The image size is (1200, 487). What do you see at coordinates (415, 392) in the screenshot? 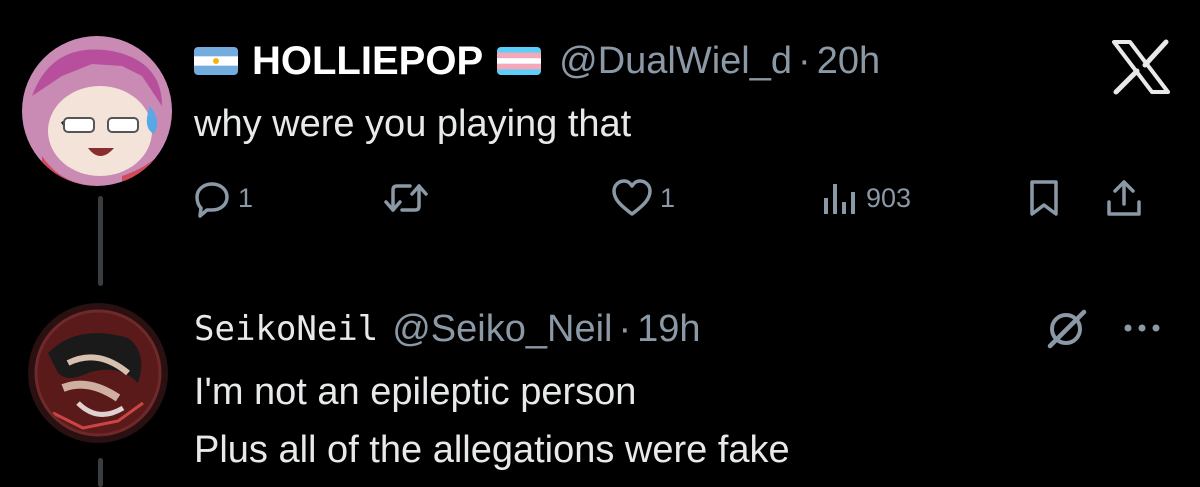
I see `tweet-text-line-1: I'm not an epileptic person` at bounding box center [415, 392].